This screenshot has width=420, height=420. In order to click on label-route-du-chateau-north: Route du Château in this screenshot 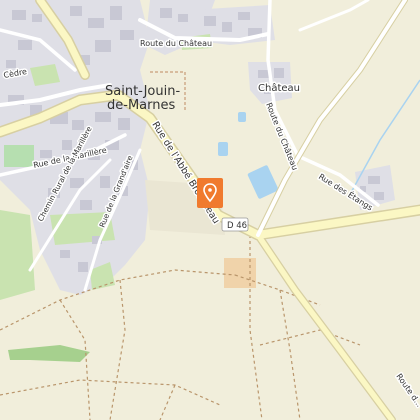, I will do `click(176, 43)`.